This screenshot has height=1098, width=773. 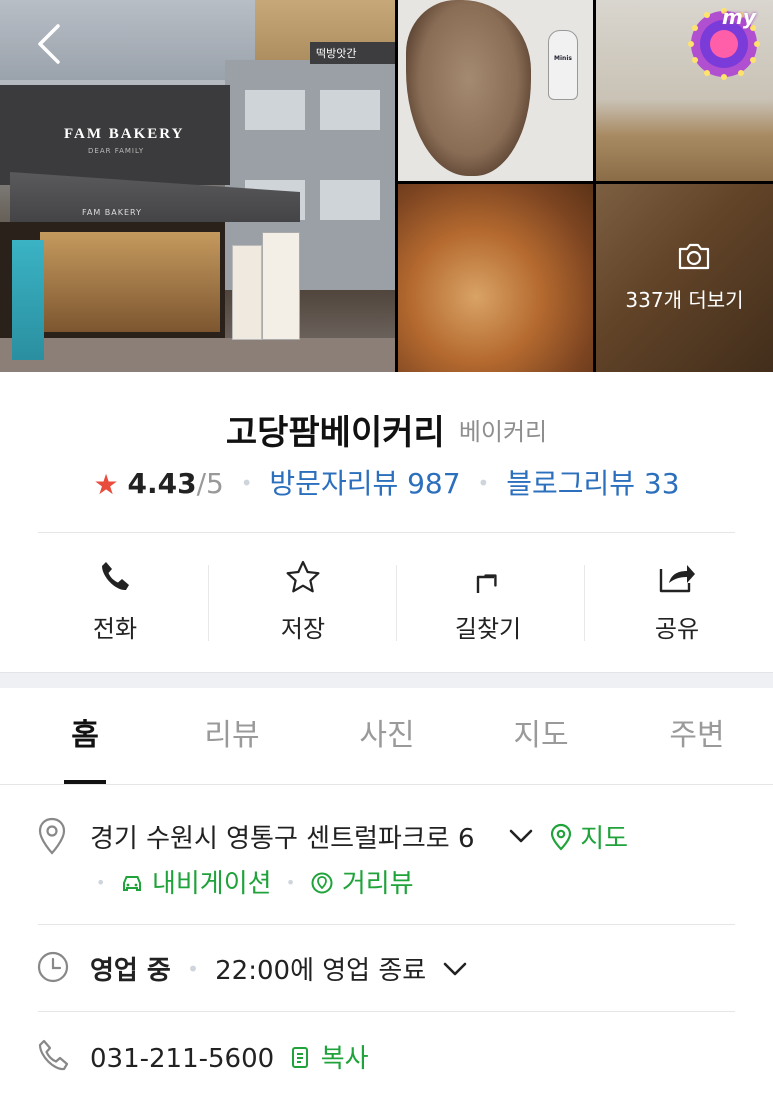 I want to click on street-view-label: 거리뷰, so click(x=377, y=884).